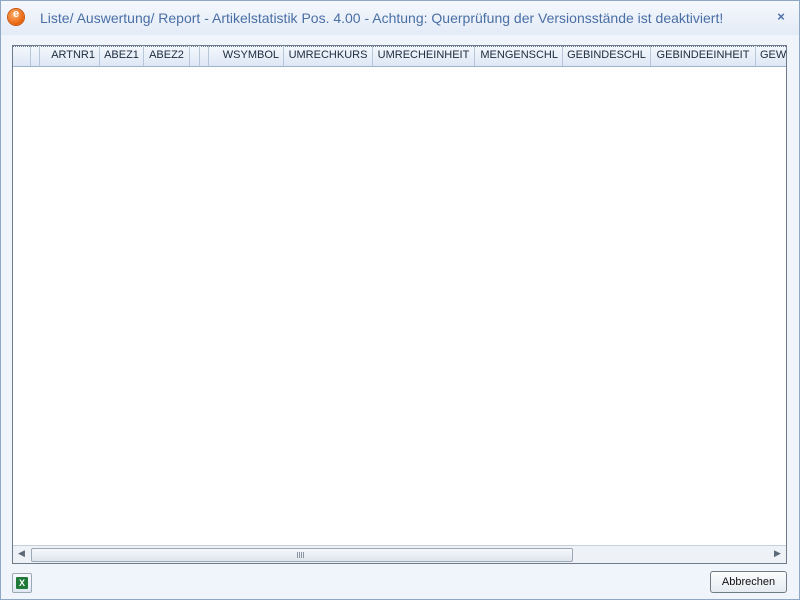 The height and width of the screenshot is (600, 800). I want to click on column-header-umrecheinheit: UMRECHEINHEIT, so click(424, 56).